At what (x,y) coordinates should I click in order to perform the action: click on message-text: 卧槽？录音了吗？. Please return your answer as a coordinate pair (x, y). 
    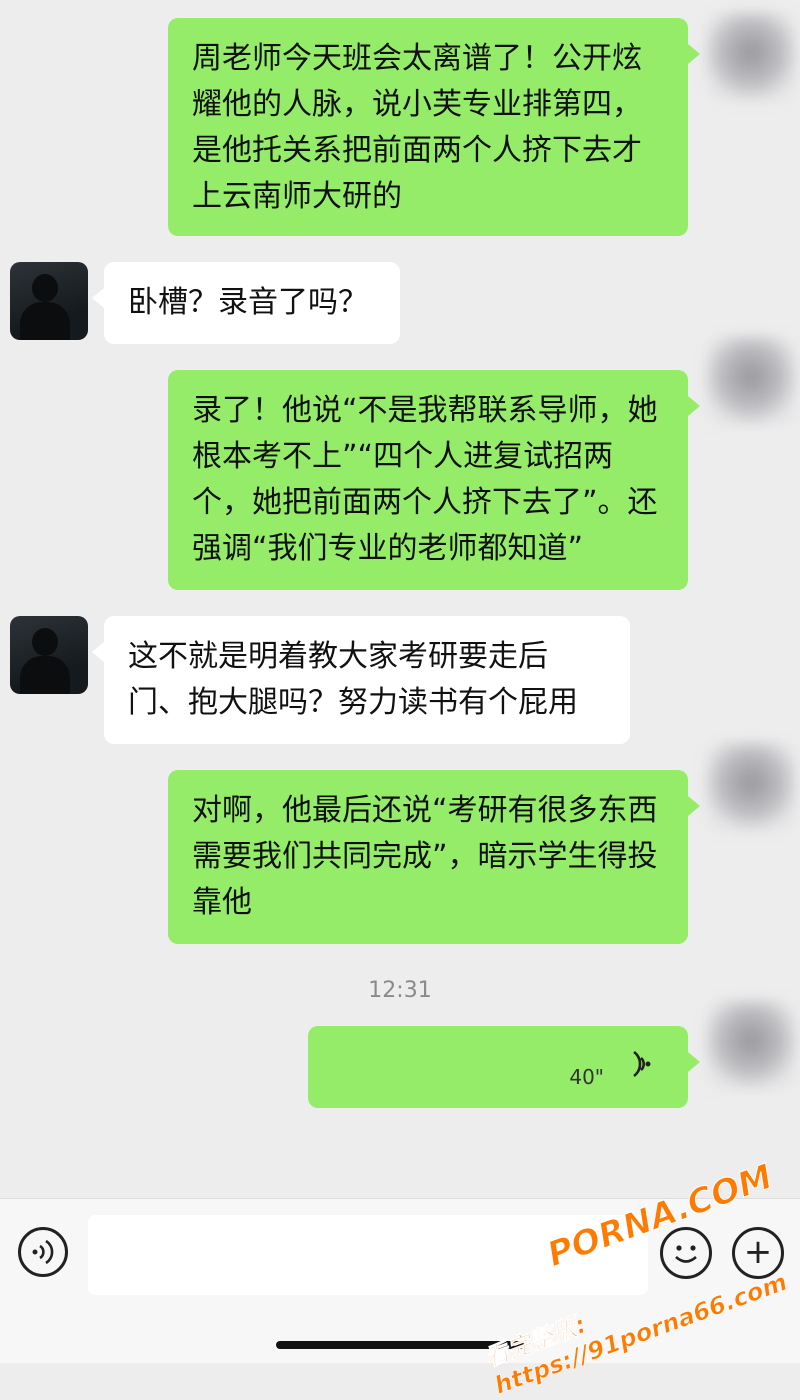
    Looking at the image, I should click on (248, 302).